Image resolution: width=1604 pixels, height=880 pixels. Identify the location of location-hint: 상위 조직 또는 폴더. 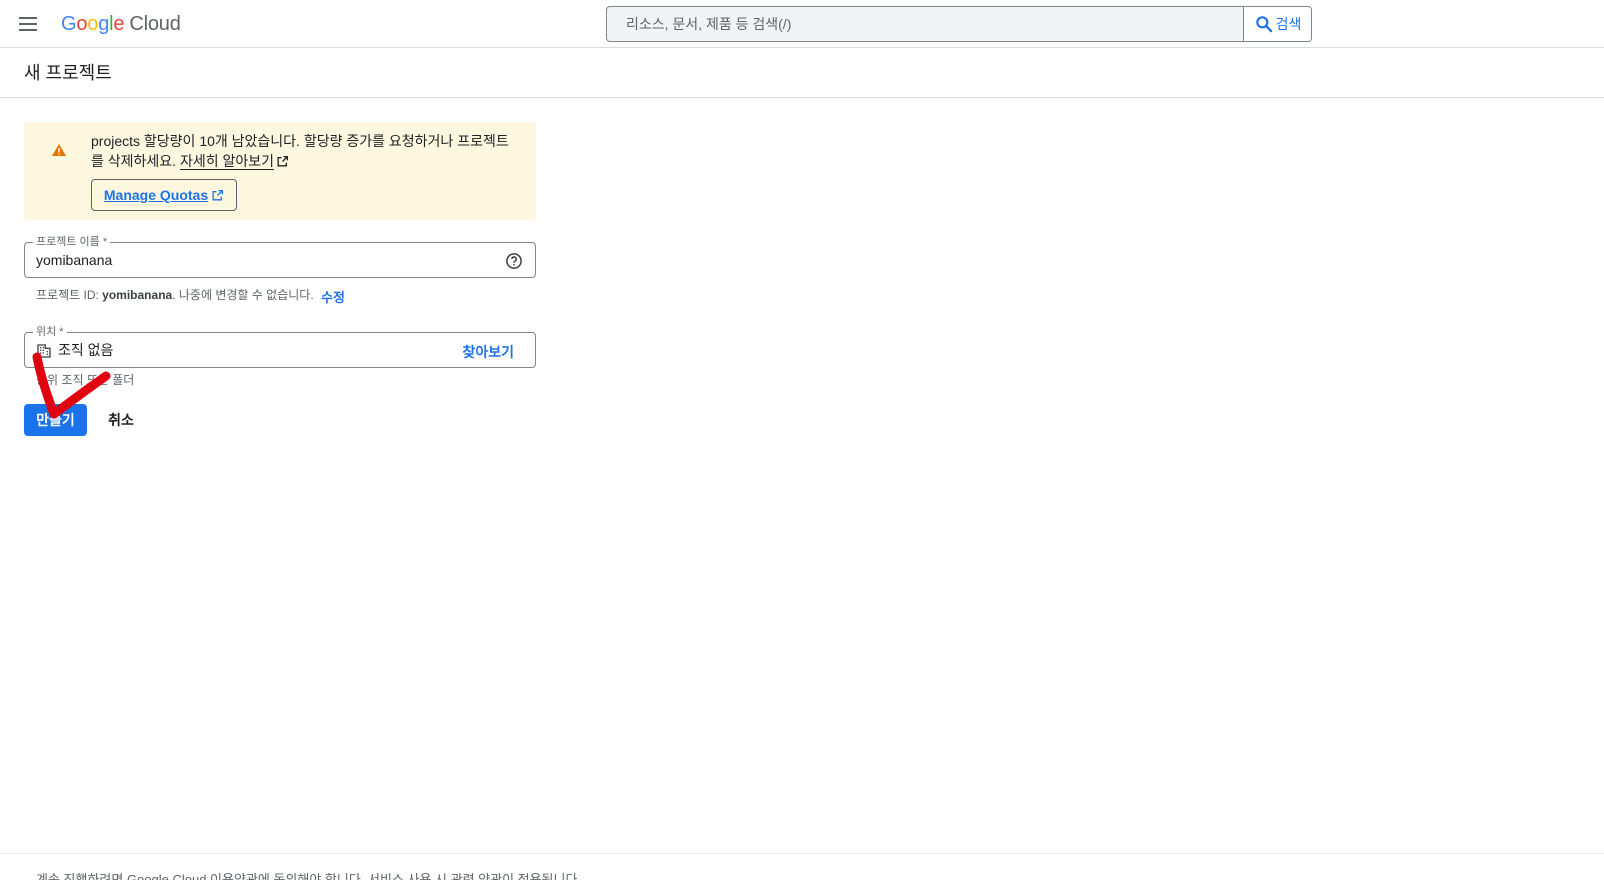
(85, 380).